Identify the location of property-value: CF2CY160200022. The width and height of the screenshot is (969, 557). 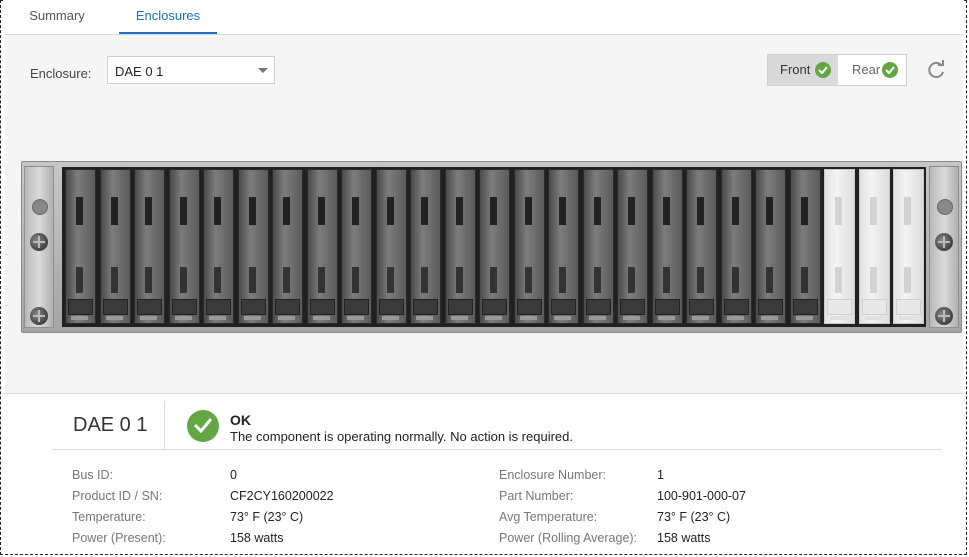
(282, 496).